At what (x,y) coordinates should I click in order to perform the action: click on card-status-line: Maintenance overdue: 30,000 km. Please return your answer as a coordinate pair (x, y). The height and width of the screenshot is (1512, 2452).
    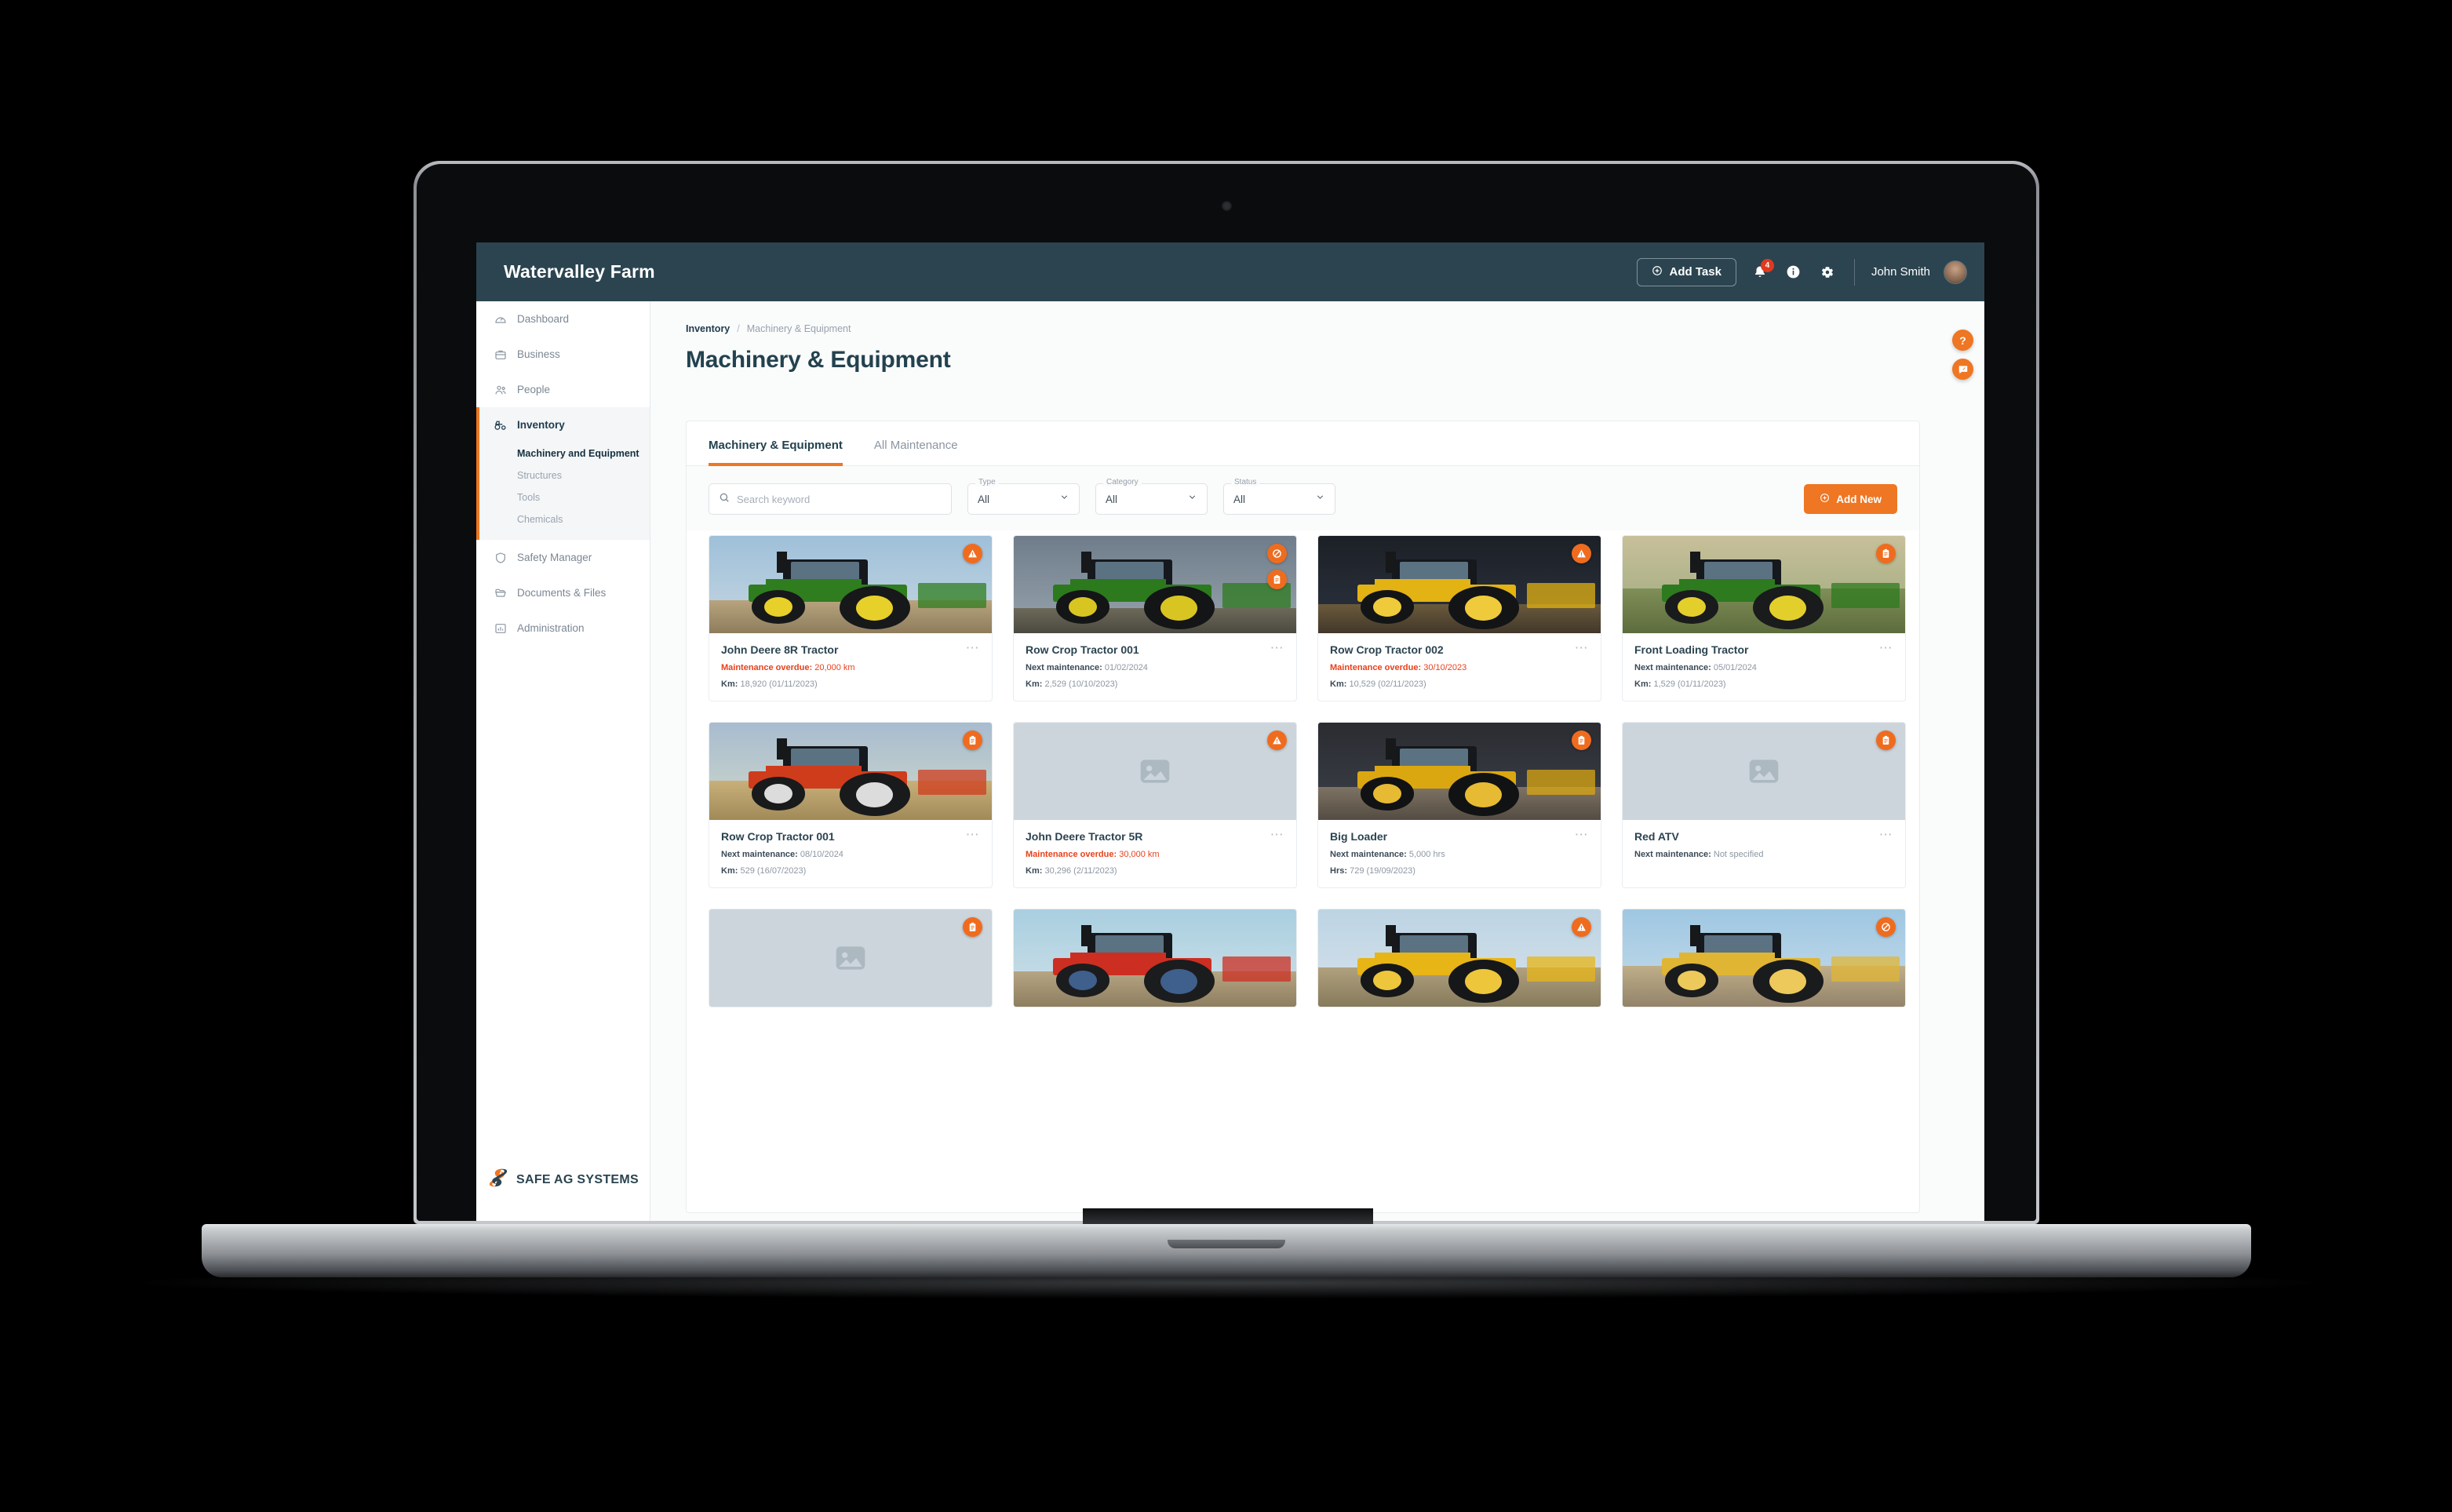
    Looking at the image, I should click on (1155, 854).